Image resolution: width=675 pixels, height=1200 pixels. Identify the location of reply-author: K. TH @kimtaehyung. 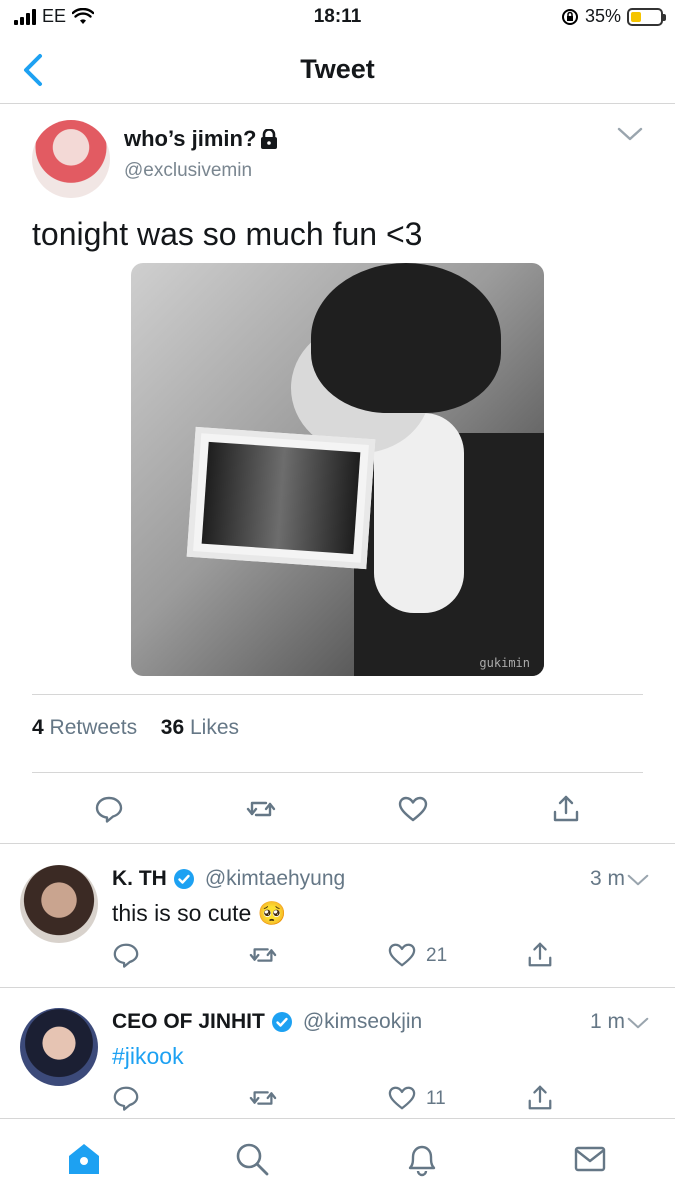
(228, 879).